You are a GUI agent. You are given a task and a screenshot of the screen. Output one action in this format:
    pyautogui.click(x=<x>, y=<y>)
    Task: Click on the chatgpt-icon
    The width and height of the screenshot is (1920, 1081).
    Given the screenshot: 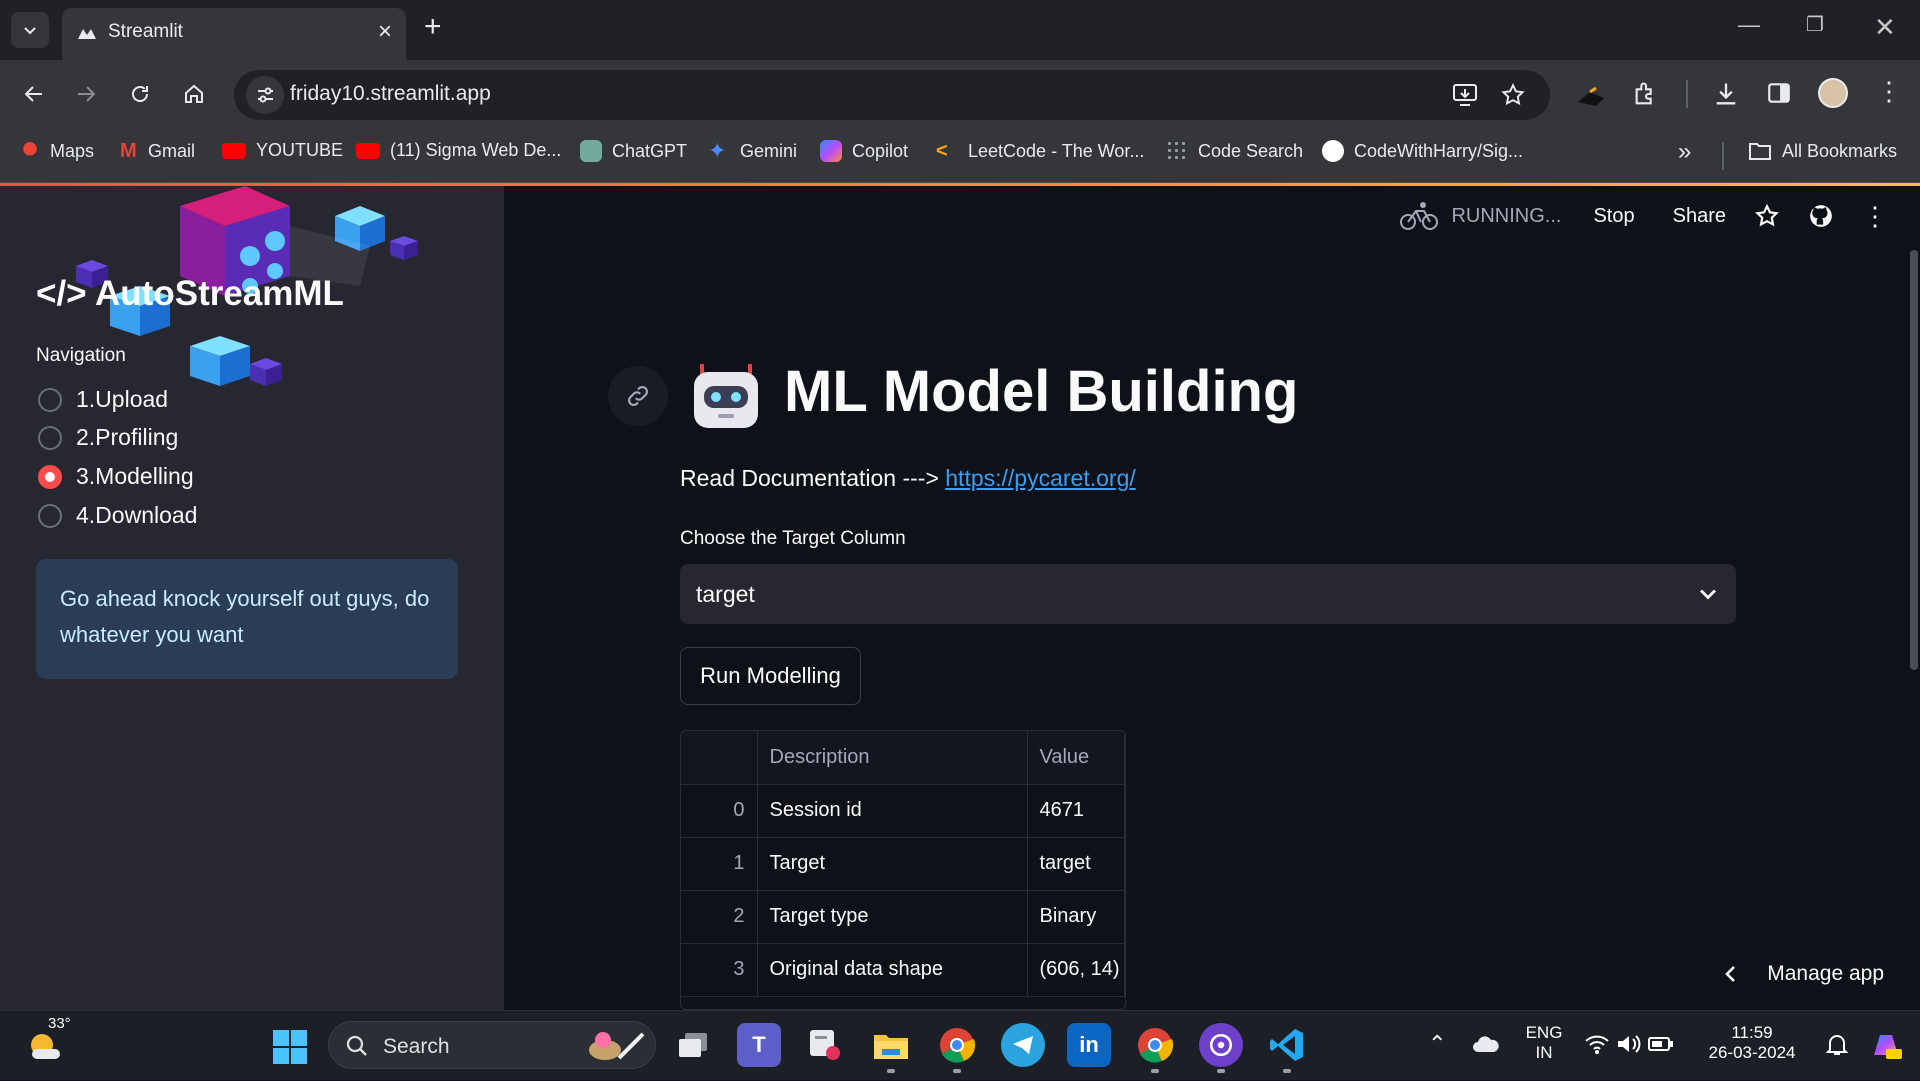 What is the action you would take?
    pyautogui.click(x=591, y=151)
    